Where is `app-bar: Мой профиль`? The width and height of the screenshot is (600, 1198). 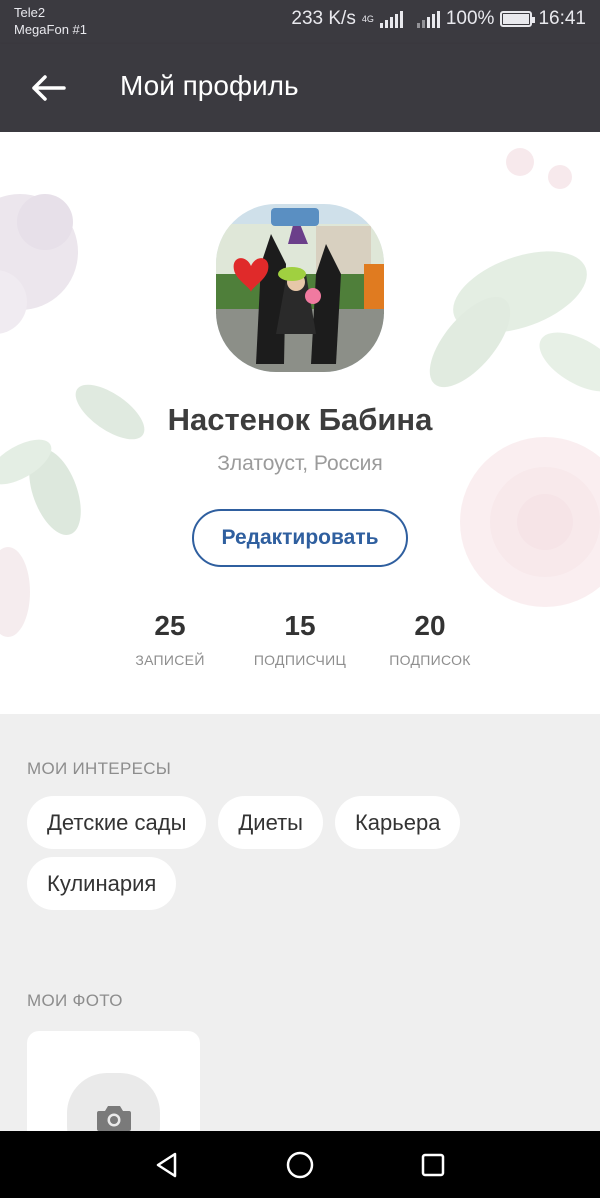
app-bar: Мой профиль is located at coordinates (300, 88).